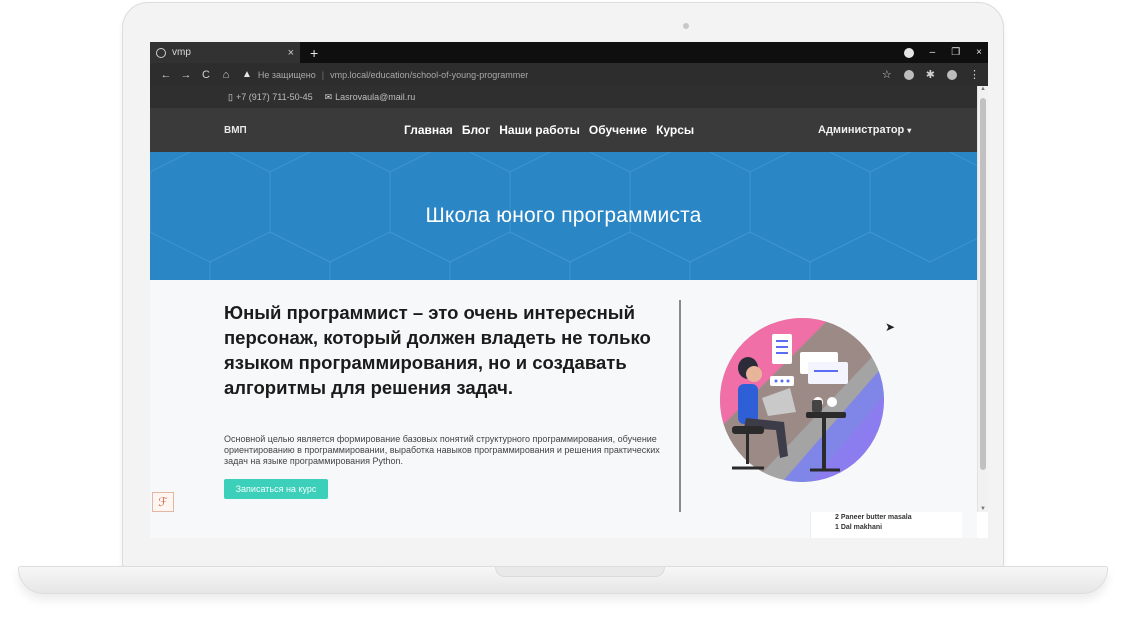 The image size is (1126, 630). I want to click on main-menu: Главная Блог Наши работы Обучение Курсы, so click(549, 130).